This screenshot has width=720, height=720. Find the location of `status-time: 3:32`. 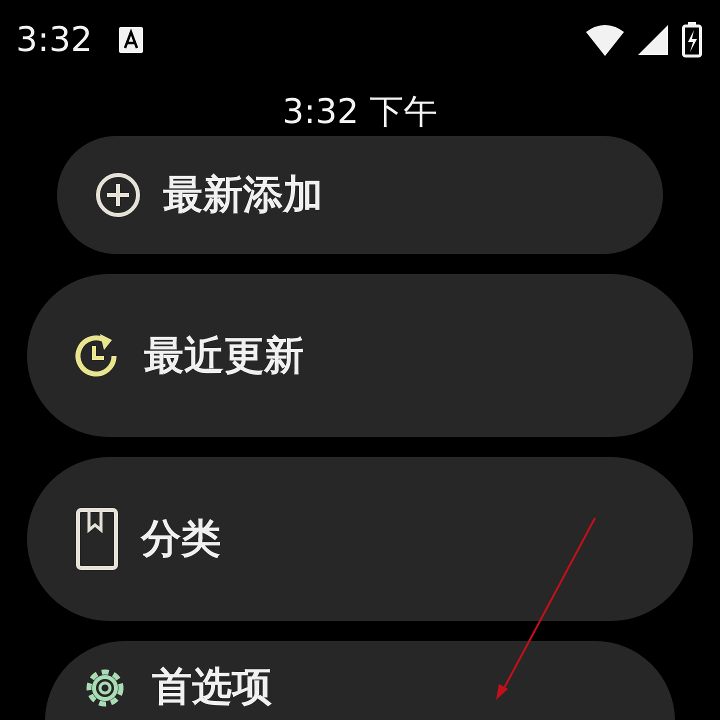

status-time: 3:32 is located at coordinates (54, 40).